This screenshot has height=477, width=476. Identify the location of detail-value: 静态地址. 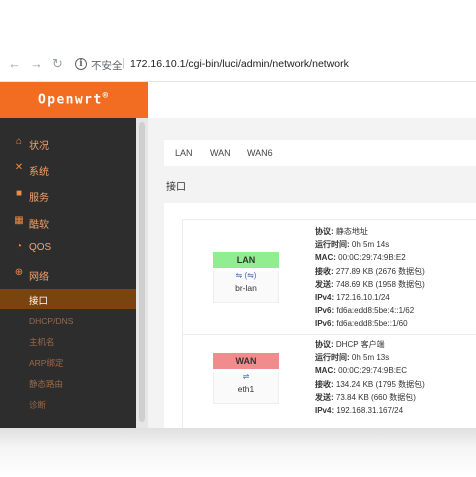
(350, 231).